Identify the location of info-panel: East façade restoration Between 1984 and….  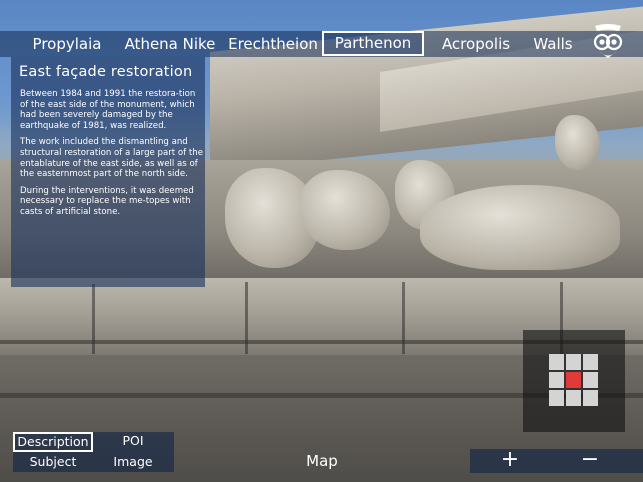
(108, 172).